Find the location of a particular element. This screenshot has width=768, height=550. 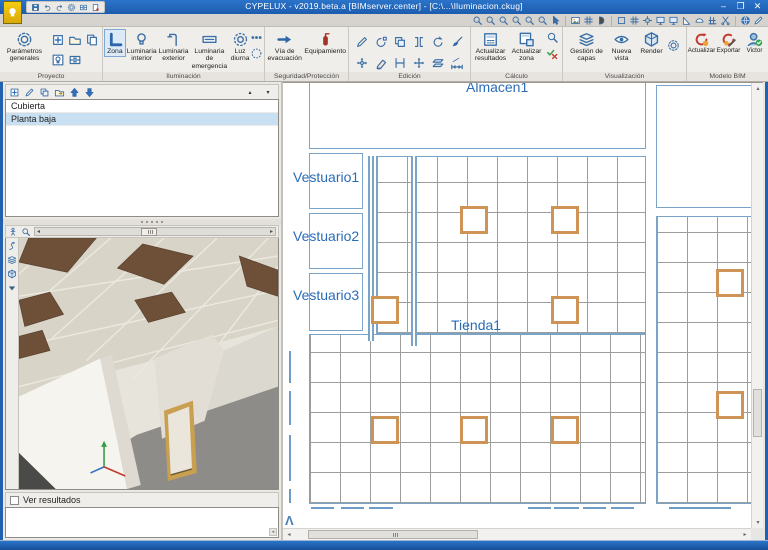

room-label: Almacen1 is located at coordinates (497, 89).